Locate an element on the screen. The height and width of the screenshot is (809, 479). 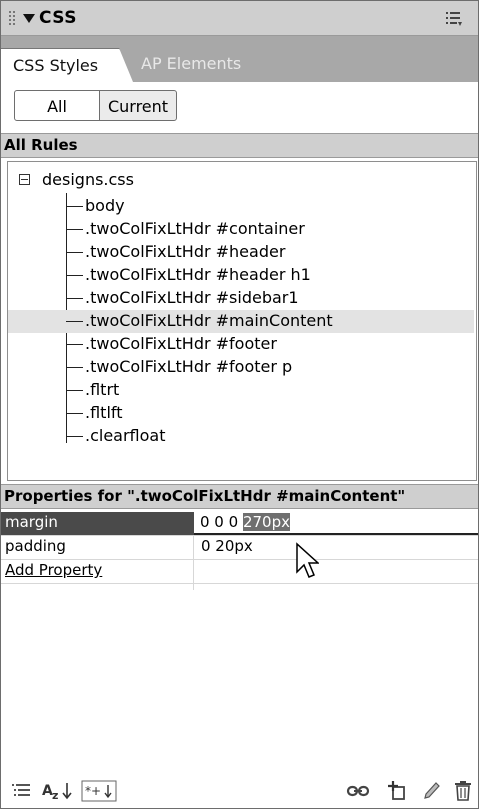
collapse-triangle-icon is located at coordinates (29, 18).